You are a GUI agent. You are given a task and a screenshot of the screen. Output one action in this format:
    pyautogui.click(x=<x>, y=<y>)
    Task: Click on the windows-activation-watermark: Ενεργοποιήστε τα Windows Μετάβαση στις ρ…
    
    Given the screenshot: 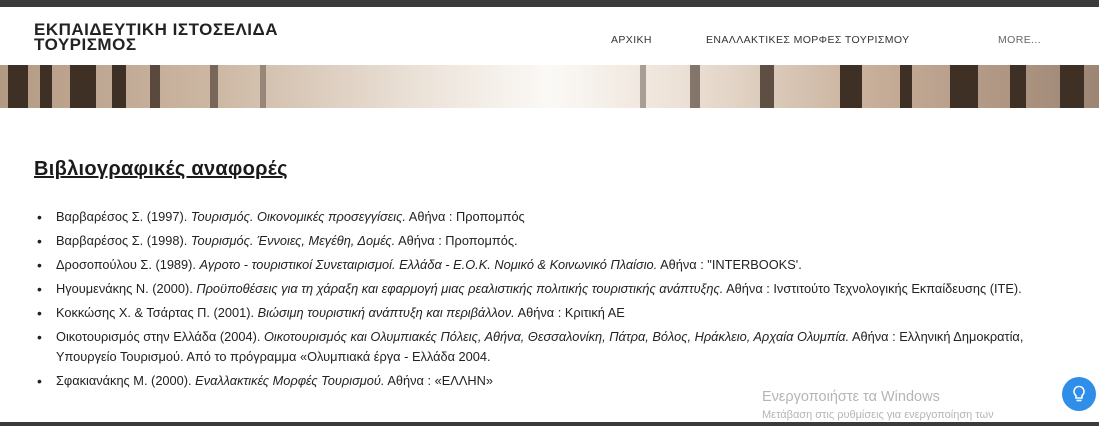 What is the action you would take?
    pyautogui.click(x=878, y=406)
    